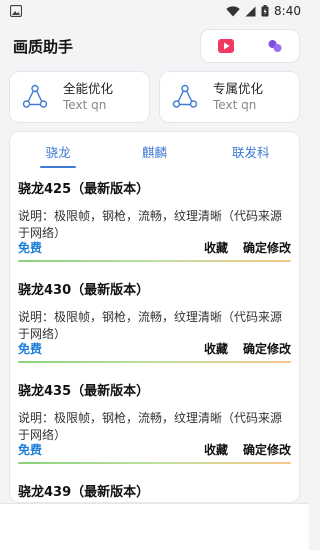 This screenshot has height=550, width=320. What do you see at coordinates (79, 97) in the screenshot?
I see `card-all-round-optimization: 全能优化 Text qn` at bounding box center [79, 97].